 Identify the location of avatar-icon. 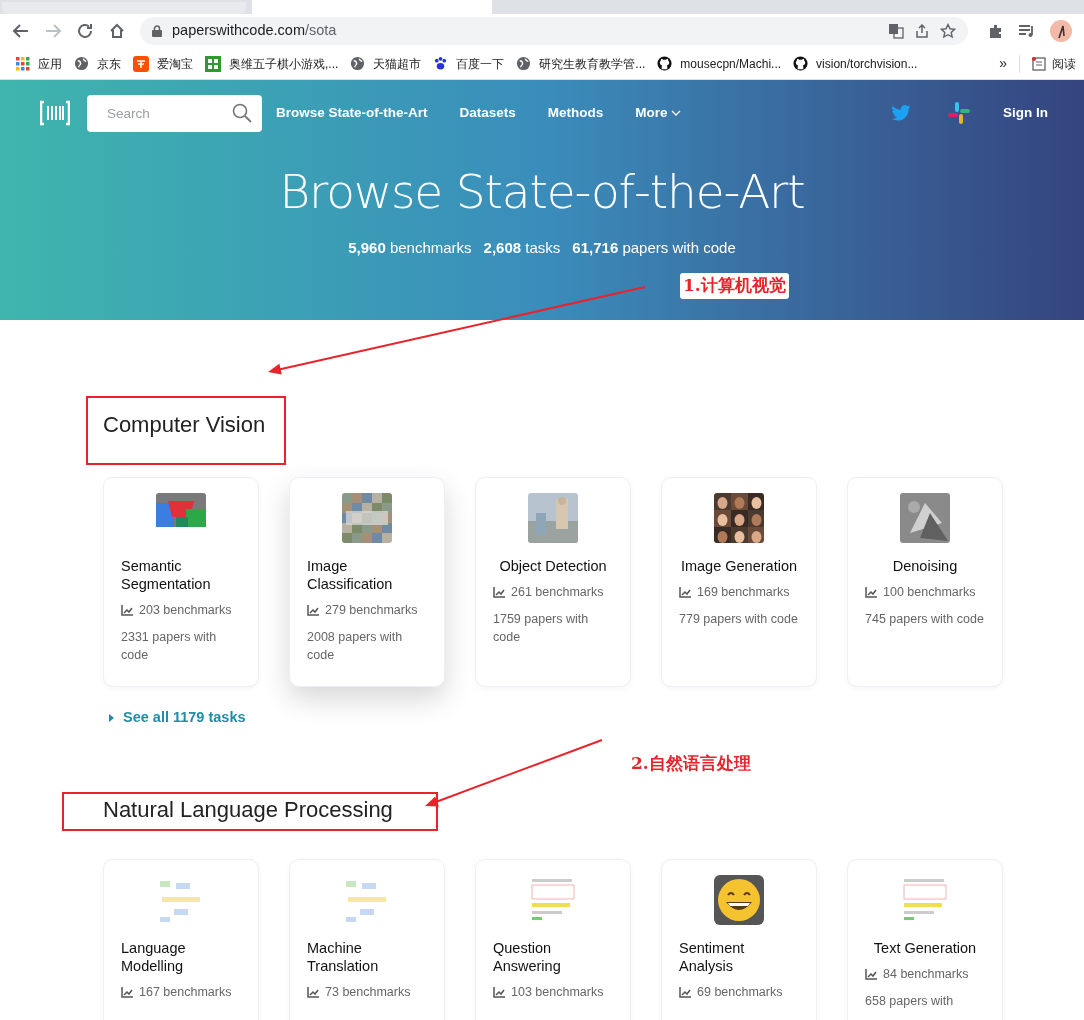
(1061, 31).